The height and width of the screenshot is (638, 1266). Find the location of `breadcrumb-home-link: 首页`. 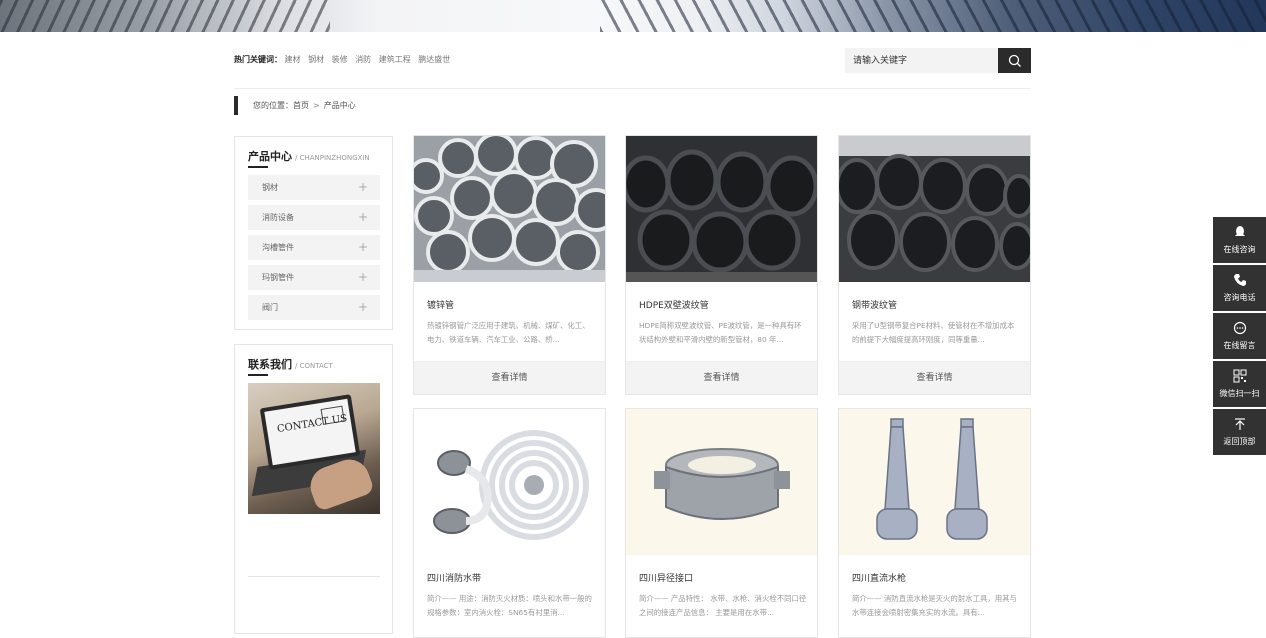

breadcrumb-home-link: 首页 is located at coordinates (301, 105).